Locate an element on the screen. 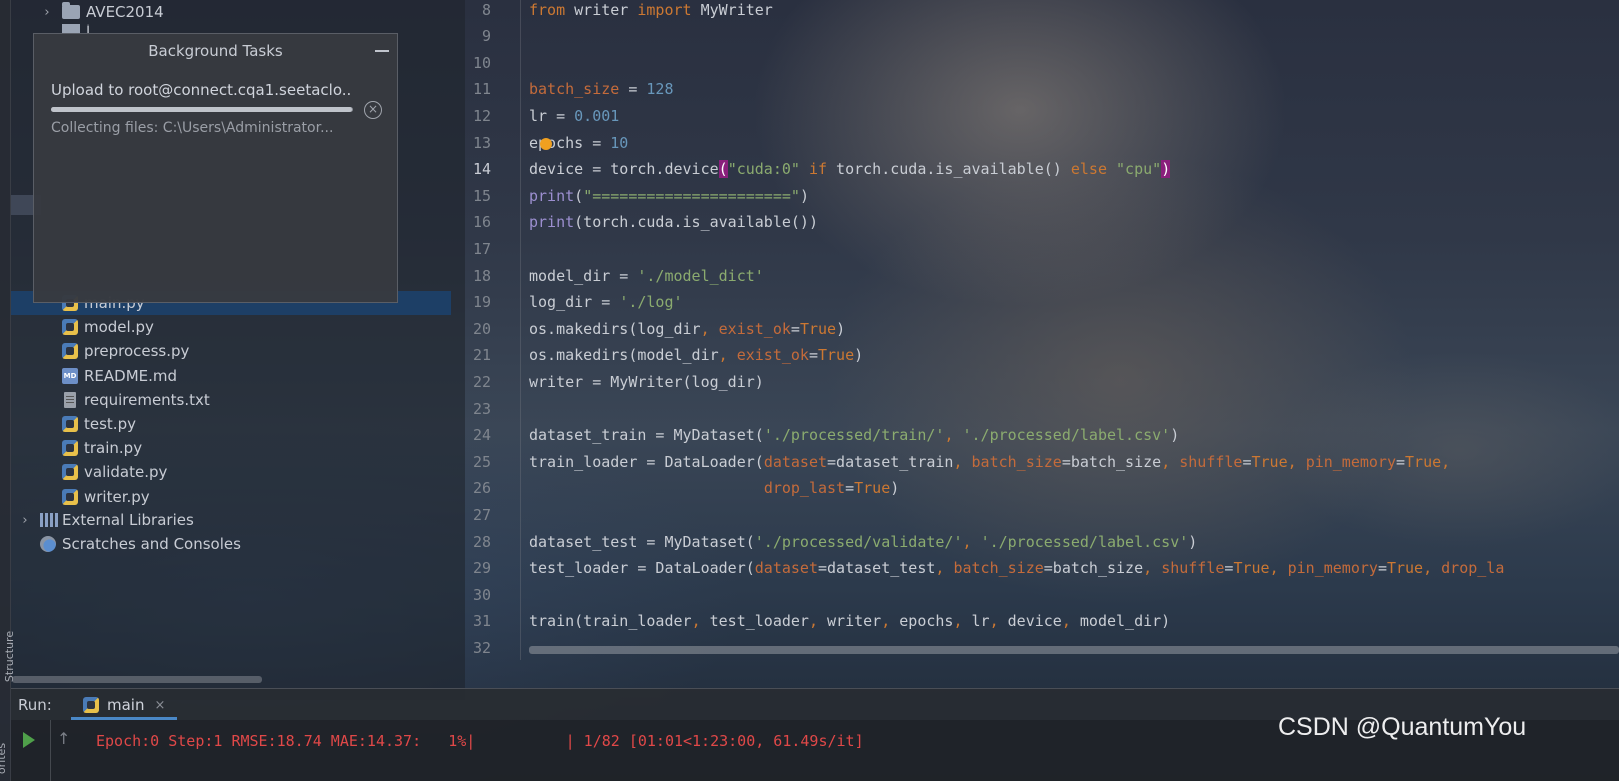  line-number: 32 is located at coordinates (481, 647).